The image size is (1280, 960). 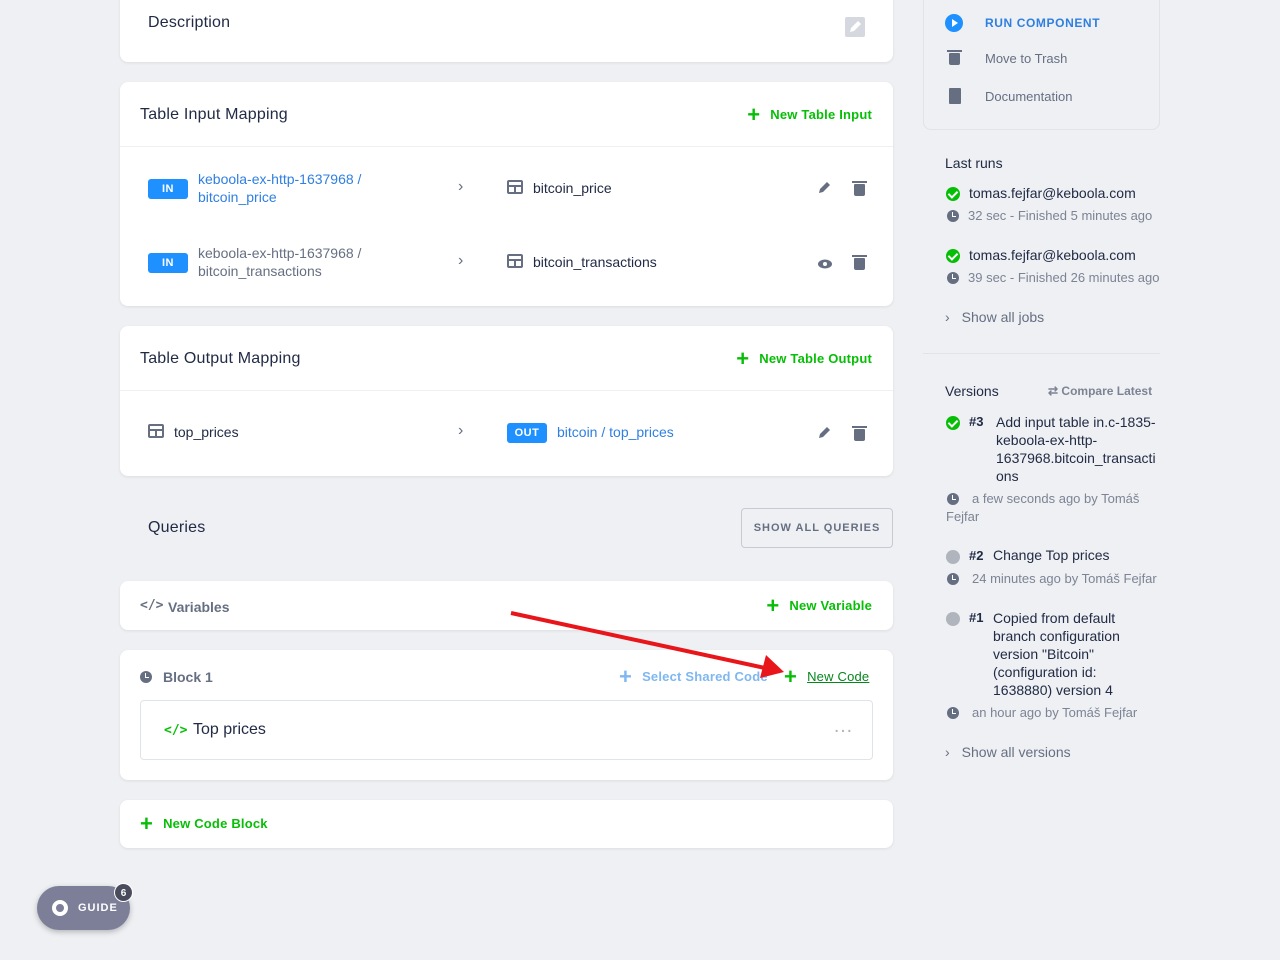 I want to click on version-number: #1, so click(x=976, y=617).